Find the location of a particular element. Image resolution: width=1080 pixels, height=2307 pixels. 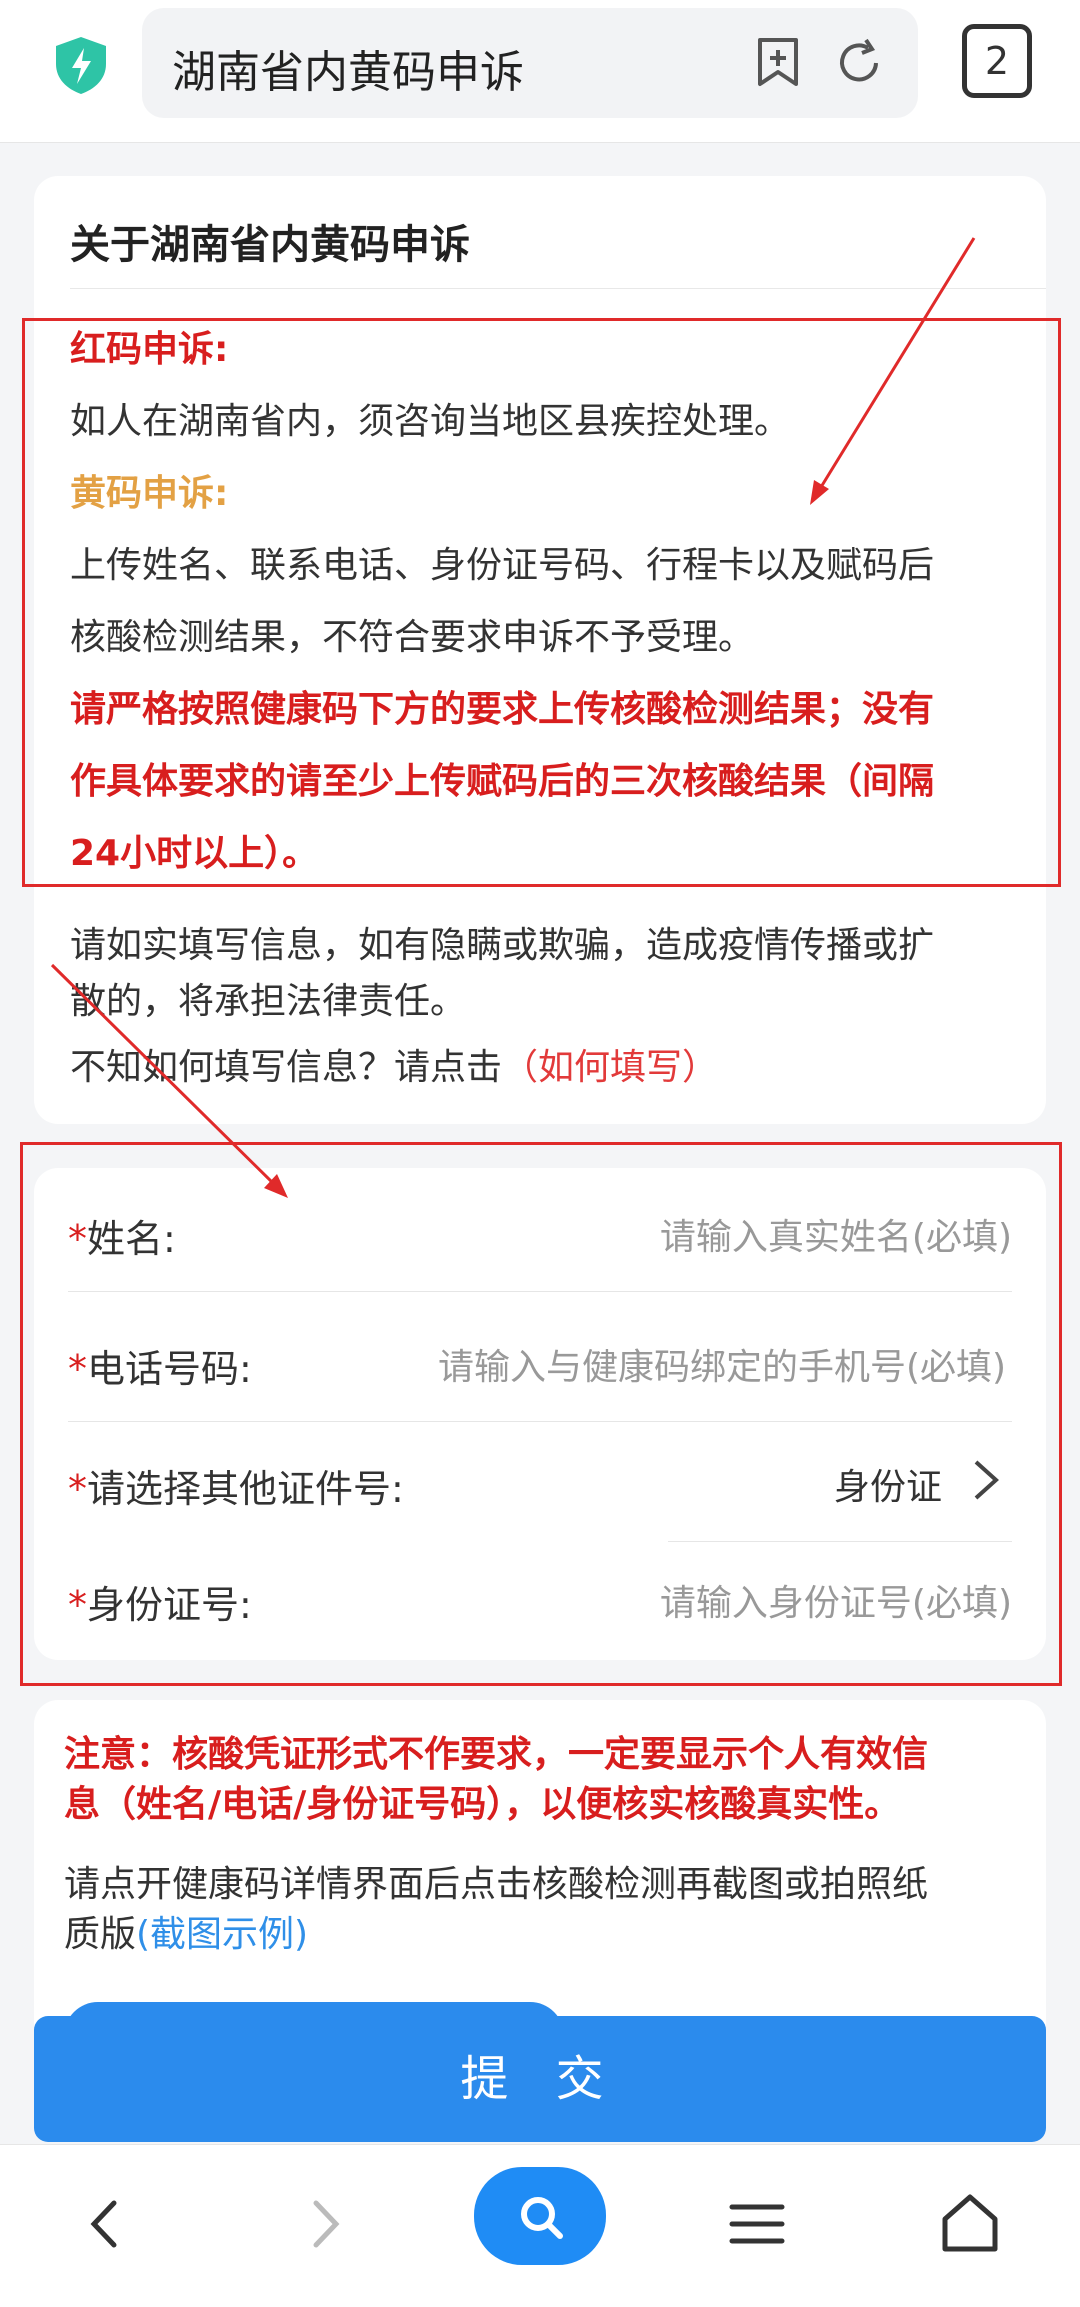

howto-prefix: 不知如何填写信息？请点击 is located at coordinates (286, 1067).